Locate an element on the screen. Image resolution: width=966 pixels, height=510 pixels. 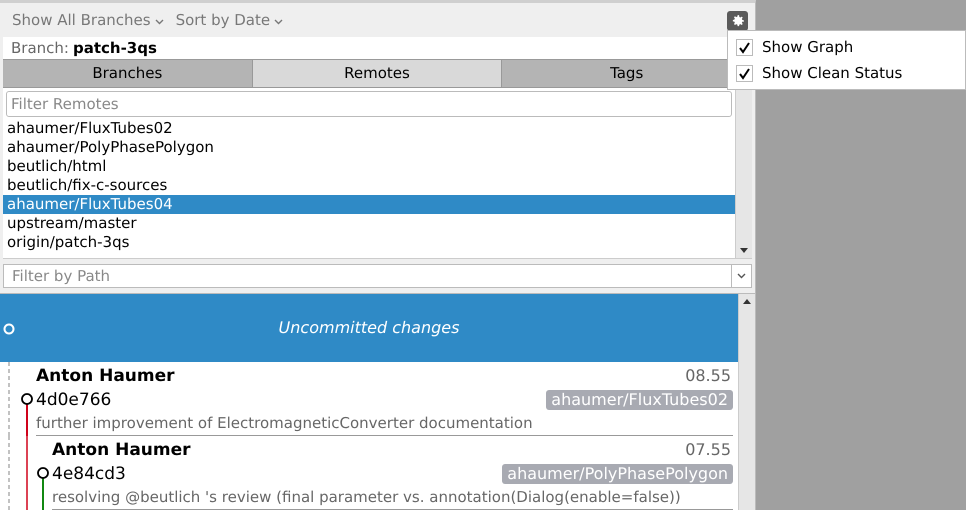
menu-label: Show Clean Status is located at coordinates (832, 73).